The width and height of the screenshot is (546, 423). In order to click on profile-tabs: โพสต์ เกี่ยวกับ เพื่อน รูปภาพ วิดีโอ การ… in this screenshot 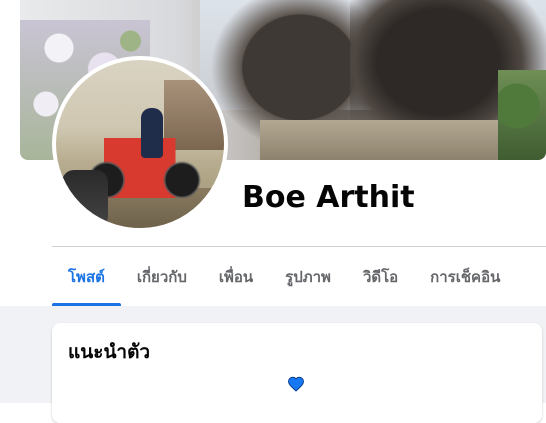, I will do `click(284, 276)`.